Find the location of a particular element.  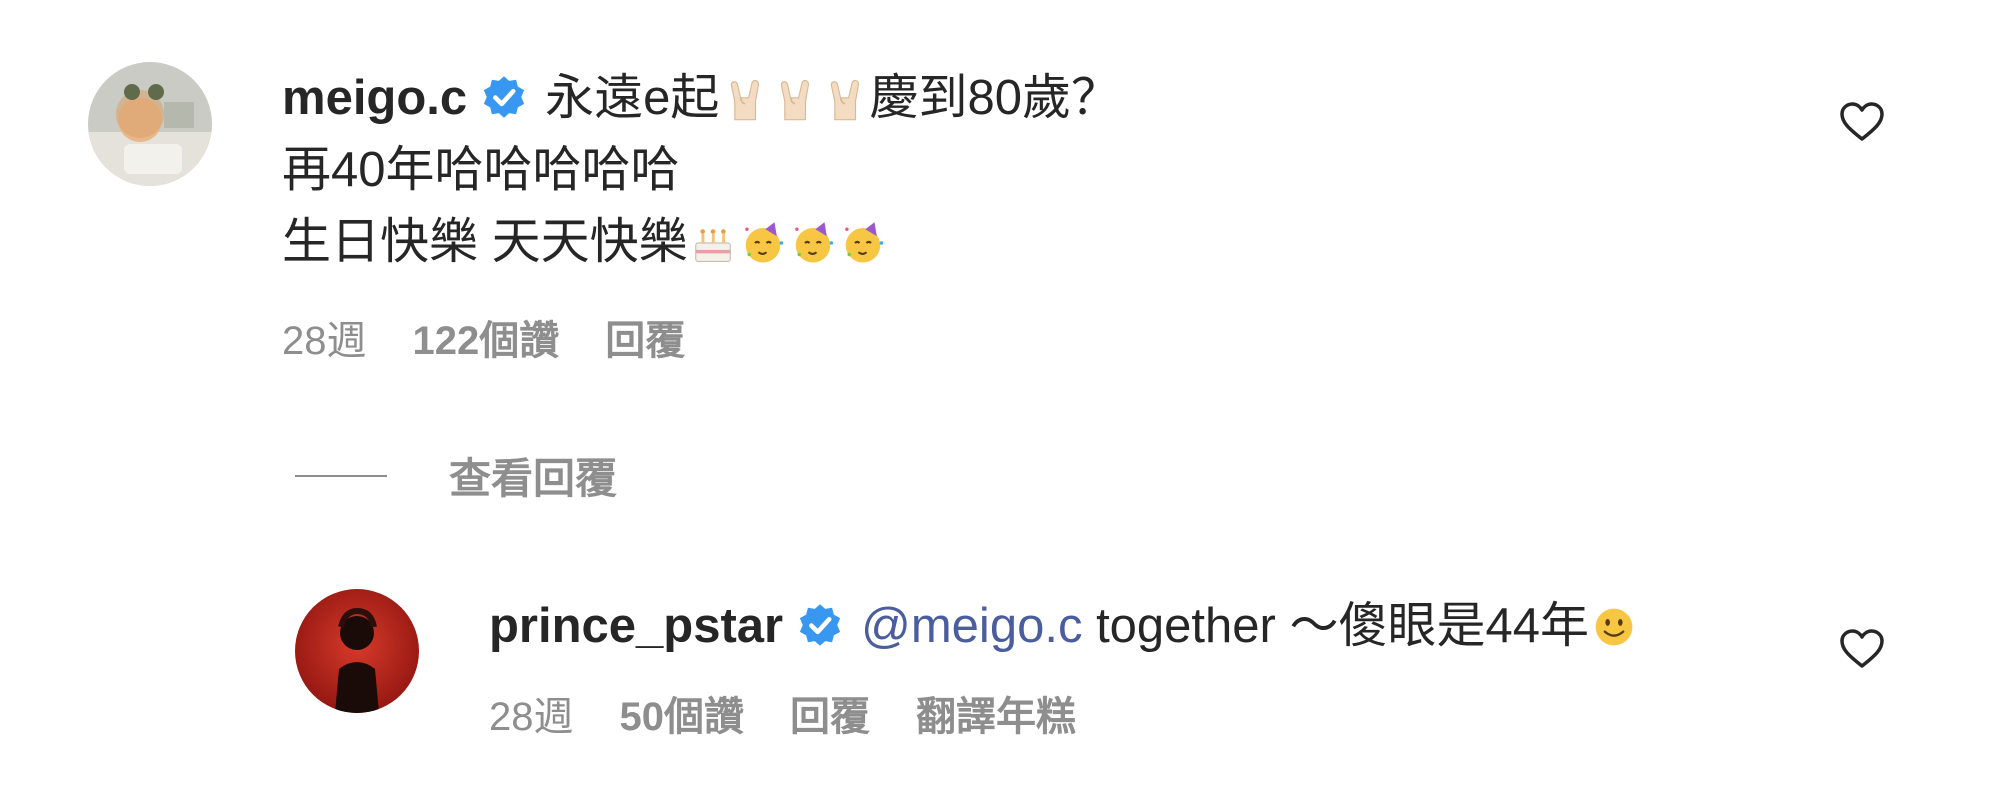

translate-button: 翻譯年糕 is located at coordinates (996, 717).